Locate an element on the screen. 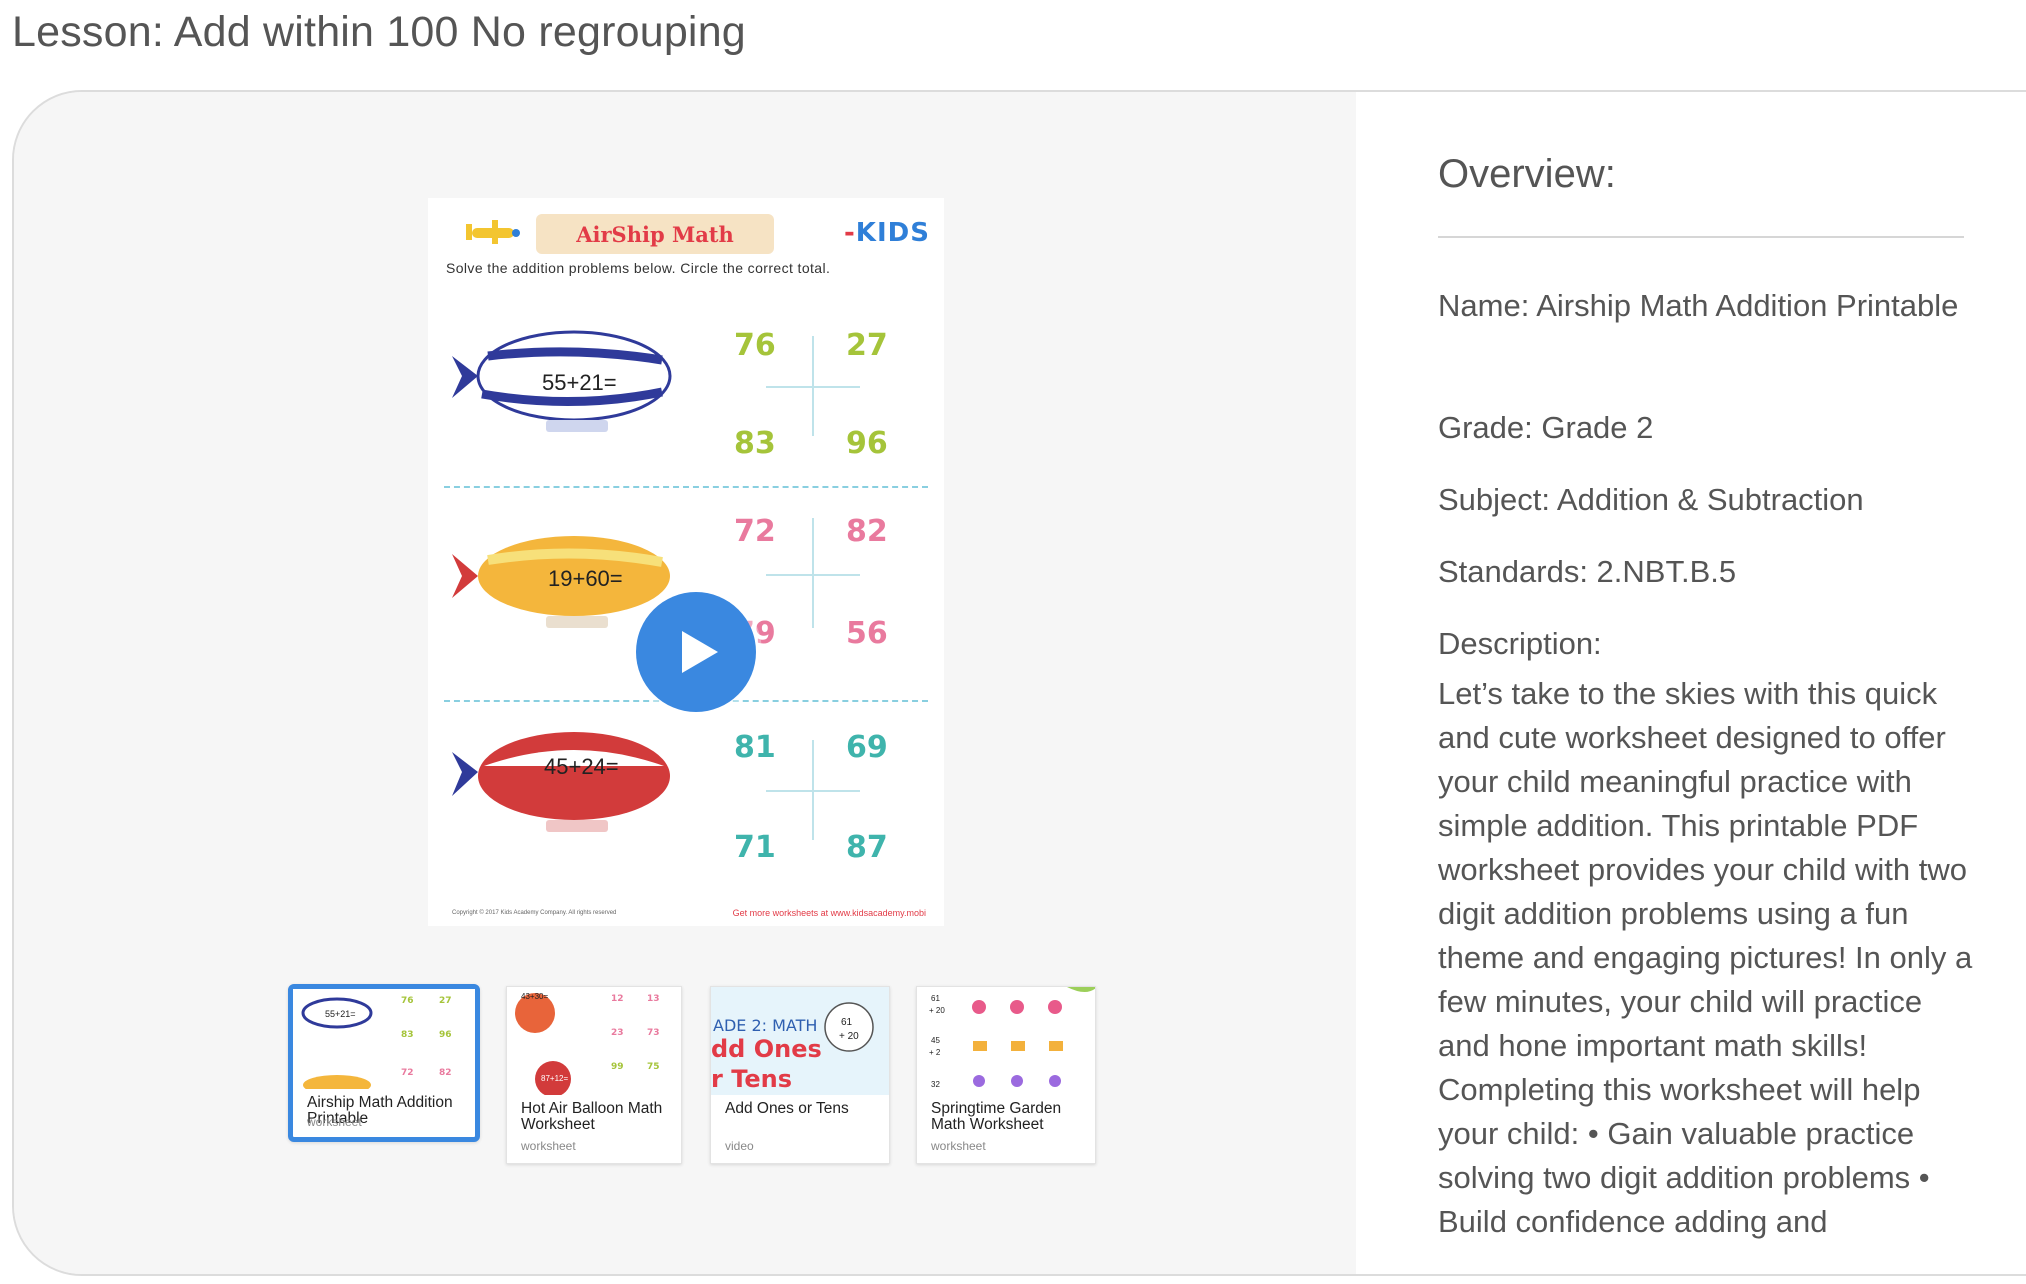 This screenshot has width=2026, height=1284. worksheet-subject: Subject: Addition & Subtraction is located at coordinates (1651, 499).